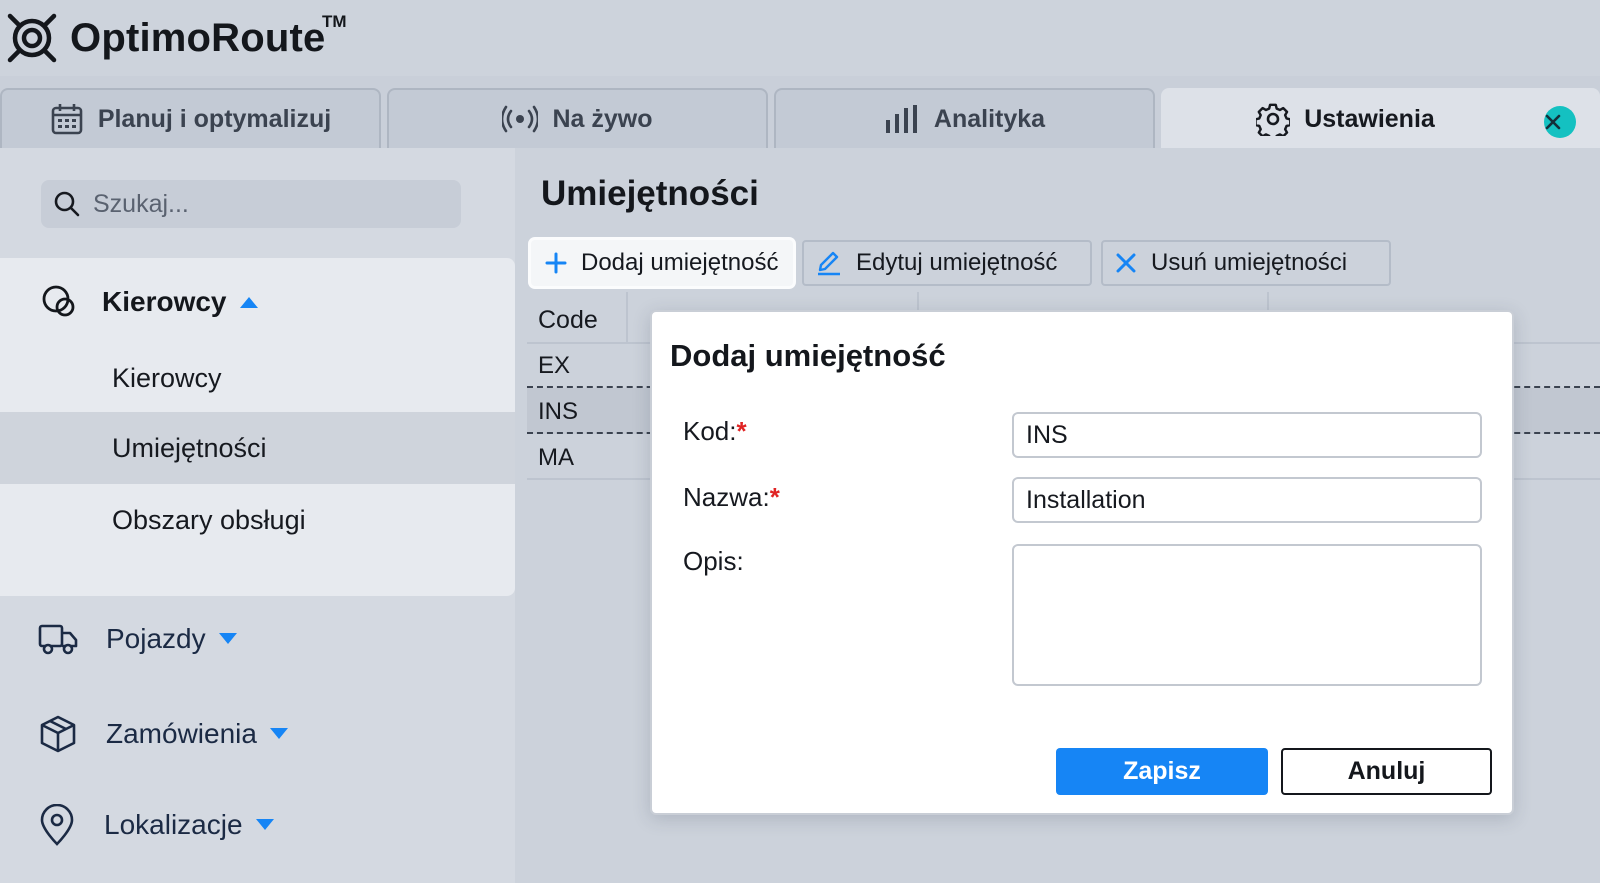 The height and width of the screenshot is (883, 1600). I want to click on tab-settings: Ustawienia, so click(1380, 118).